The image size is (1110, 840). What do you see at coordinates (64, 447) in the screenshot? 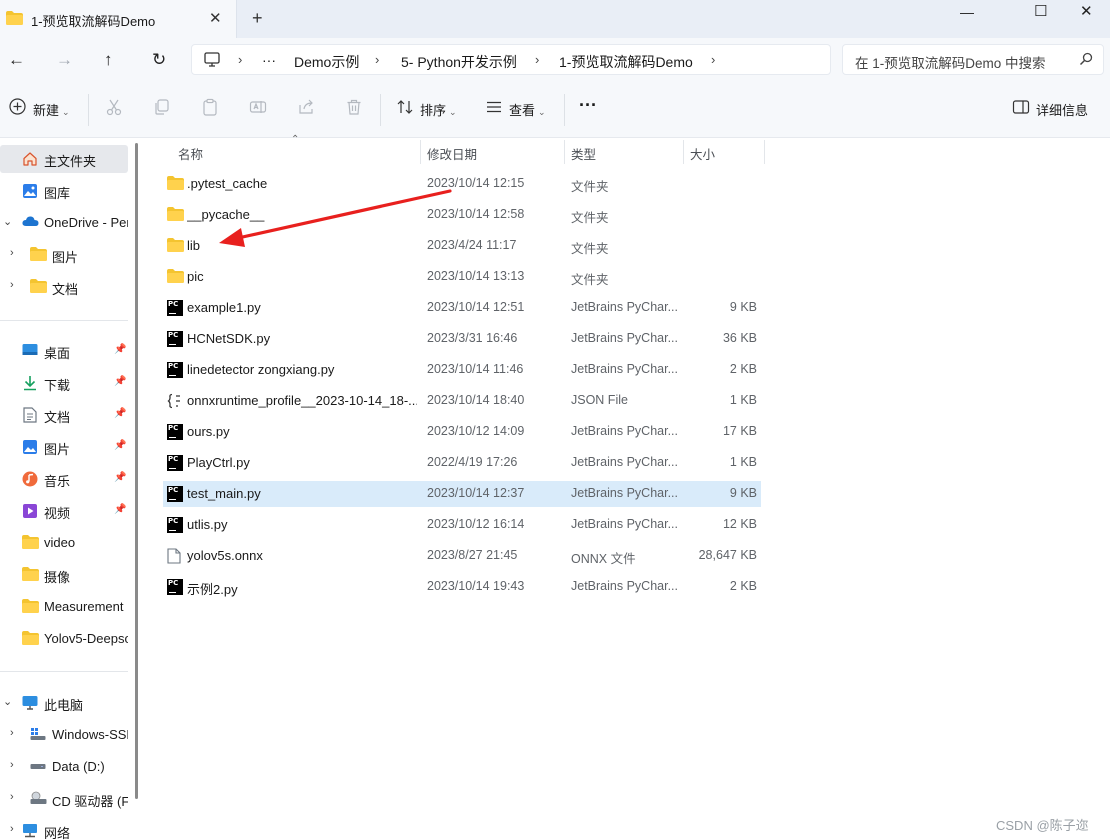
I see `sidebar-item-pictures: 图片 📌` at bounding box center [64, 447].